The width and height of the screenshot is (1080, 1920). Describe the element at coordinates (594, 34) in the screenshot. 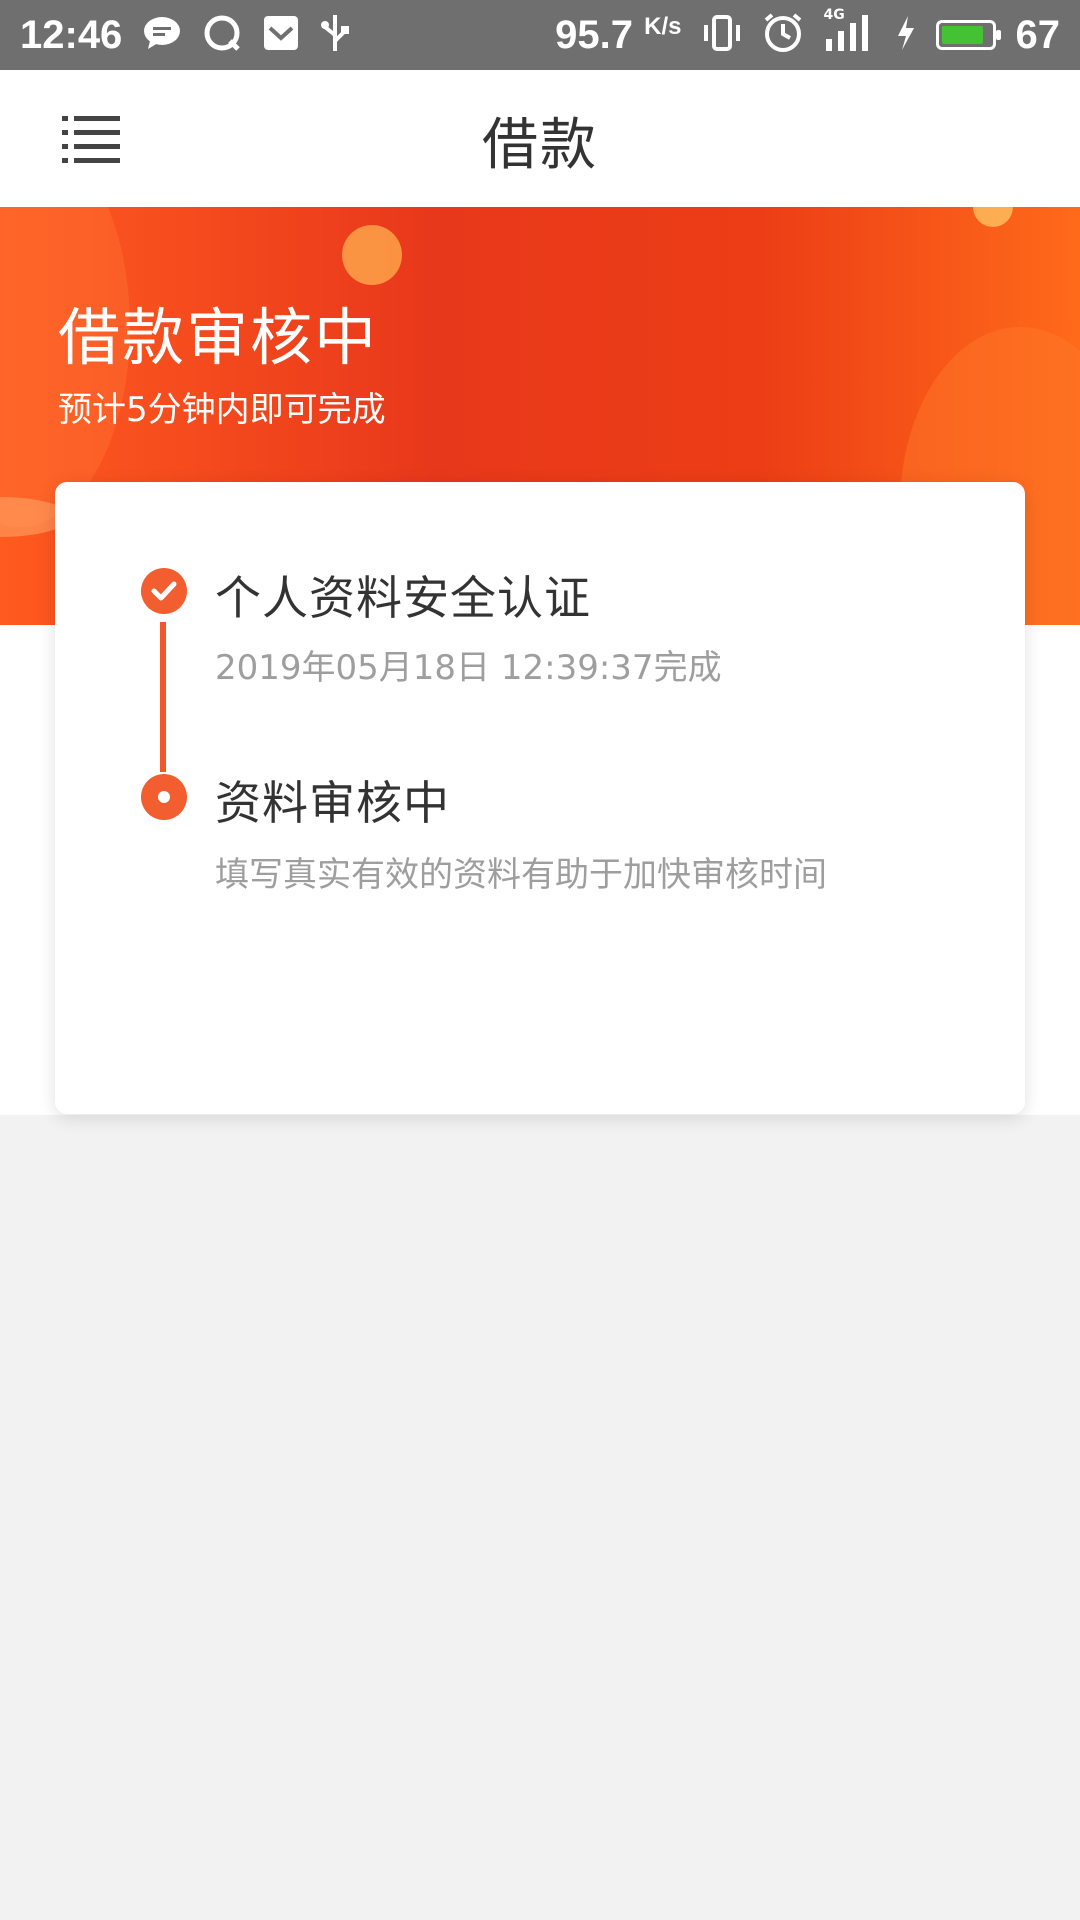

I see `net-speed-value: 95.7` at that location.